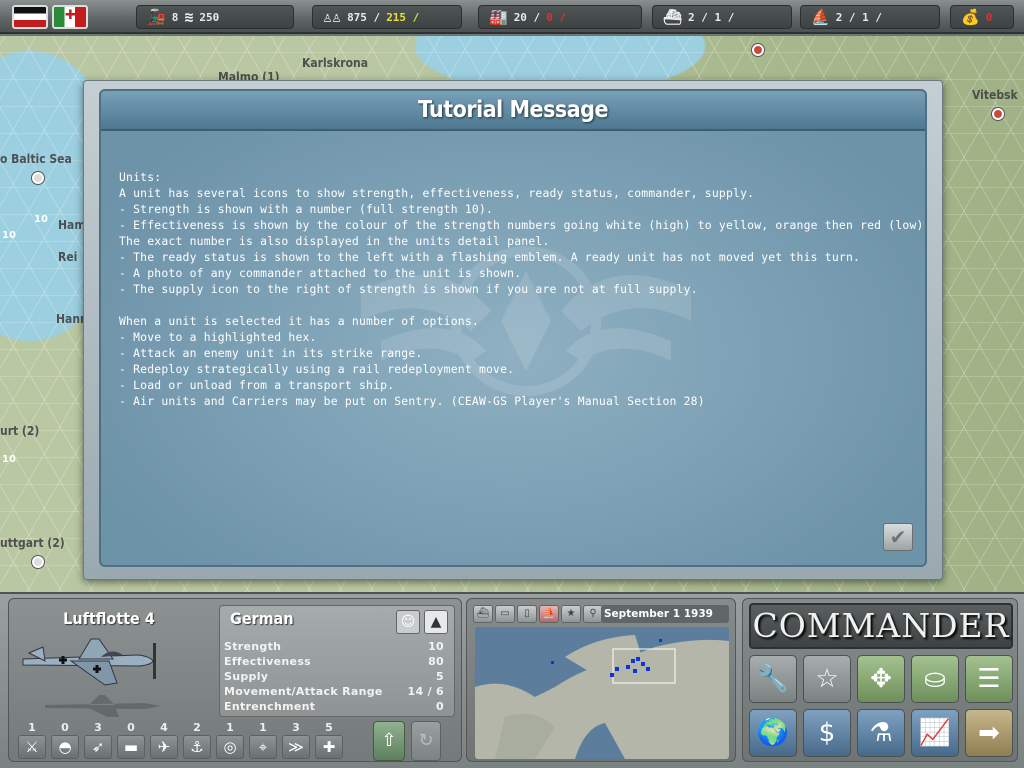 The image size is (1024, 768). What do you see at coordinates (164, 740) in the screenshot?
I see `tech-slot-air: 4 ✈` at bounding box center [164, 740].